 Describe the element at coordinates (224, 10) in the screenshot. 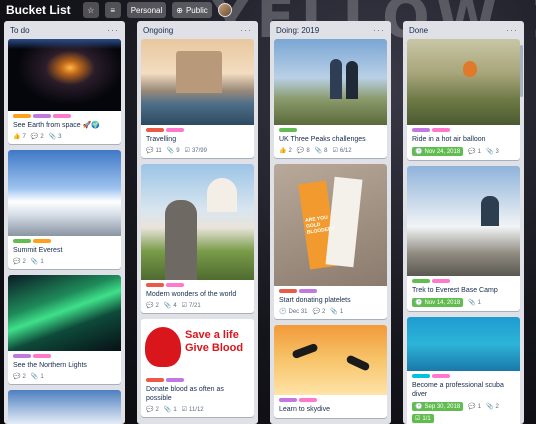

I see `avatar` at that location.